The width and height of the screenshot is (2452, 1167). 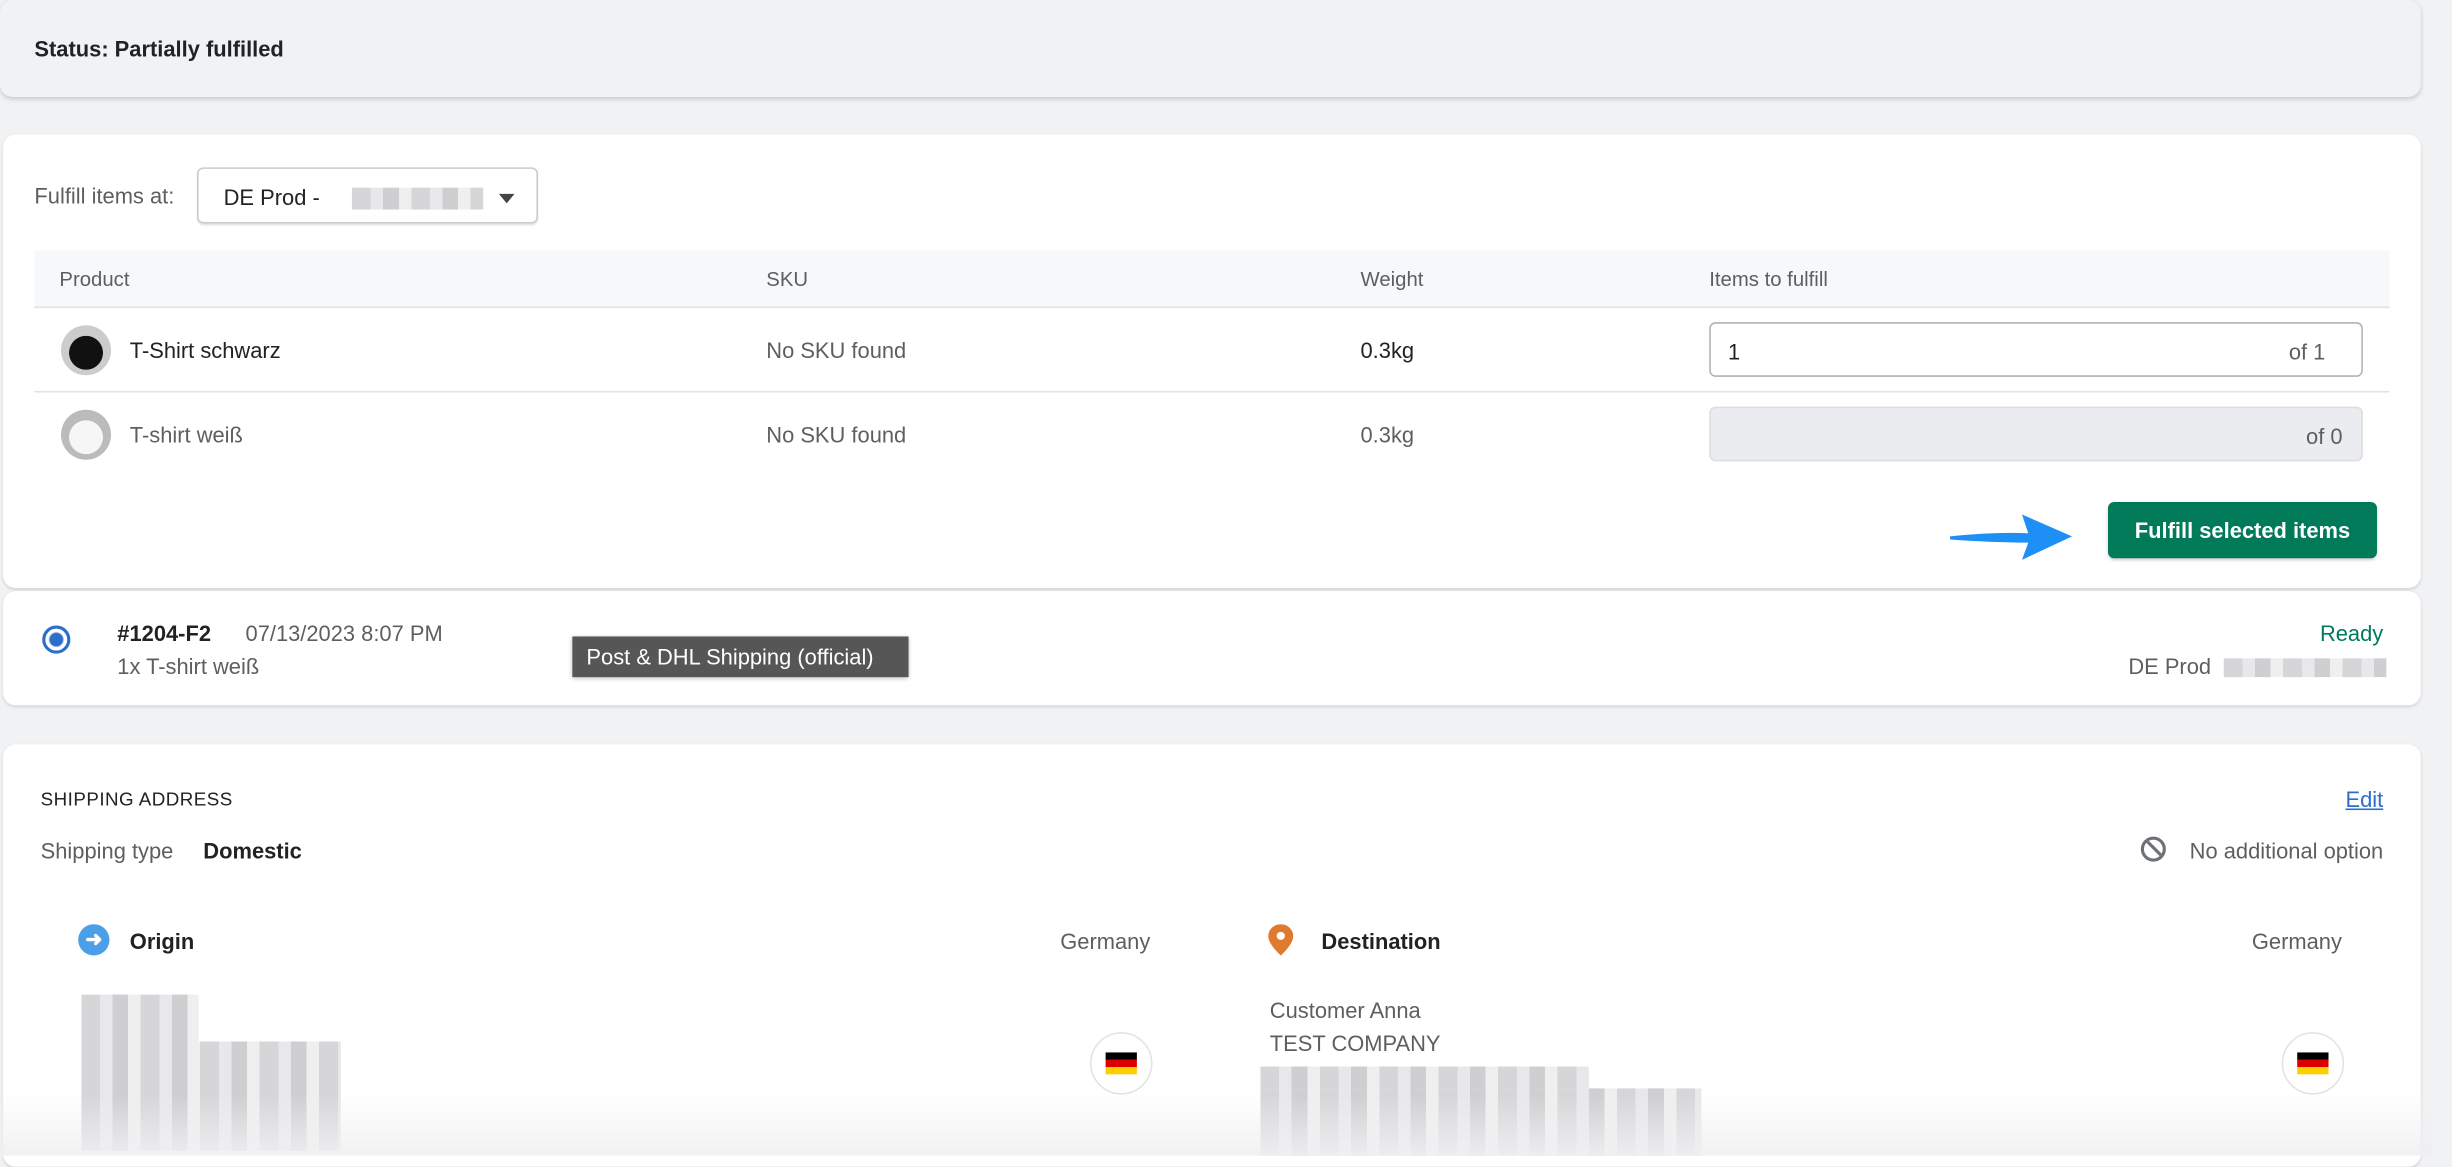 I want to click on fulfill-location-label: Fulfill items at:, so click(x=104, y=195).